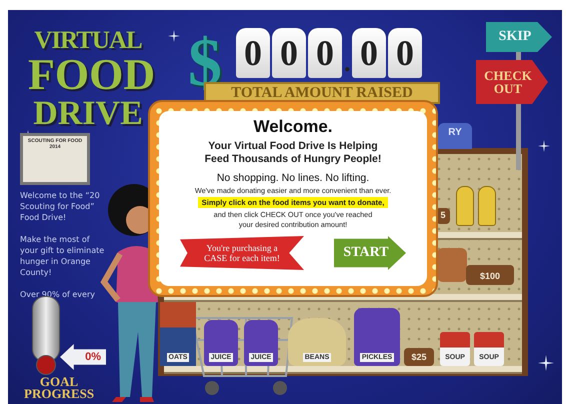 The image size is (566, 404). What do you see at coordinates (59, 394) in the screenshot?
I see `goal-progress-label: PROGRESS` at bounding box center [59, 394].